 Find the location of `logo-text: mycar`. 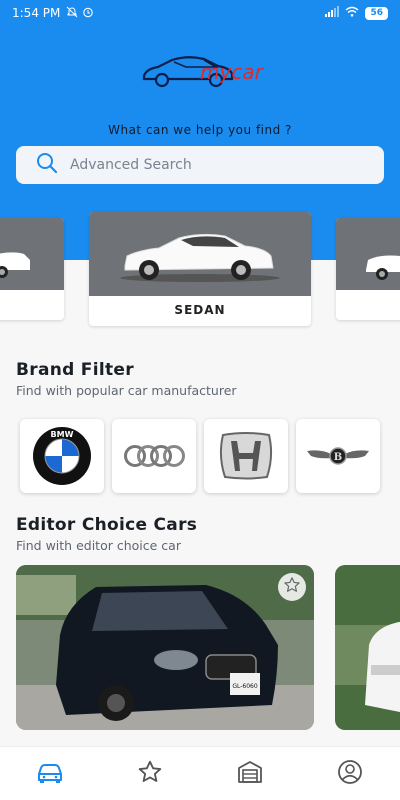

logo-text: mycar is located at coordinates (231, 72).